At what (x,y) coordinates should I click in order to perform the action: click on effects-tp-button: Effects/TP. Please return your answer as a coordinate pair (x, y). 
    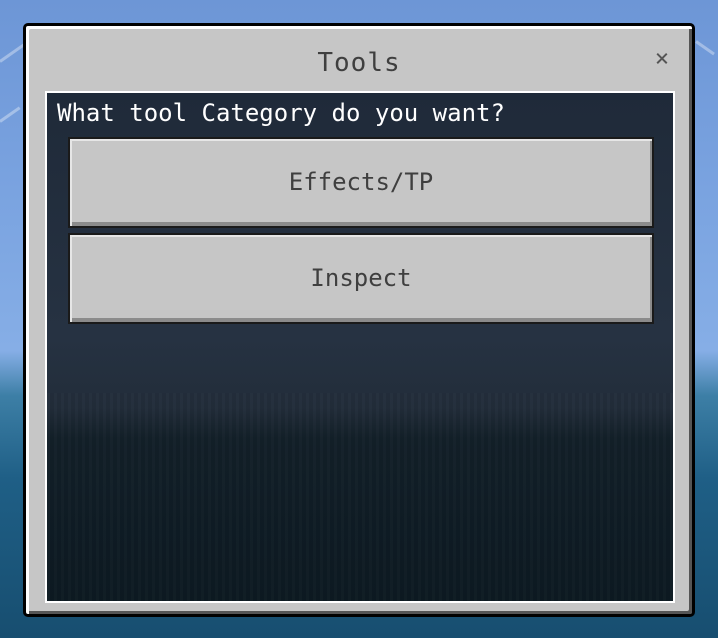
    Looking at the image, I should click on (361, 182).